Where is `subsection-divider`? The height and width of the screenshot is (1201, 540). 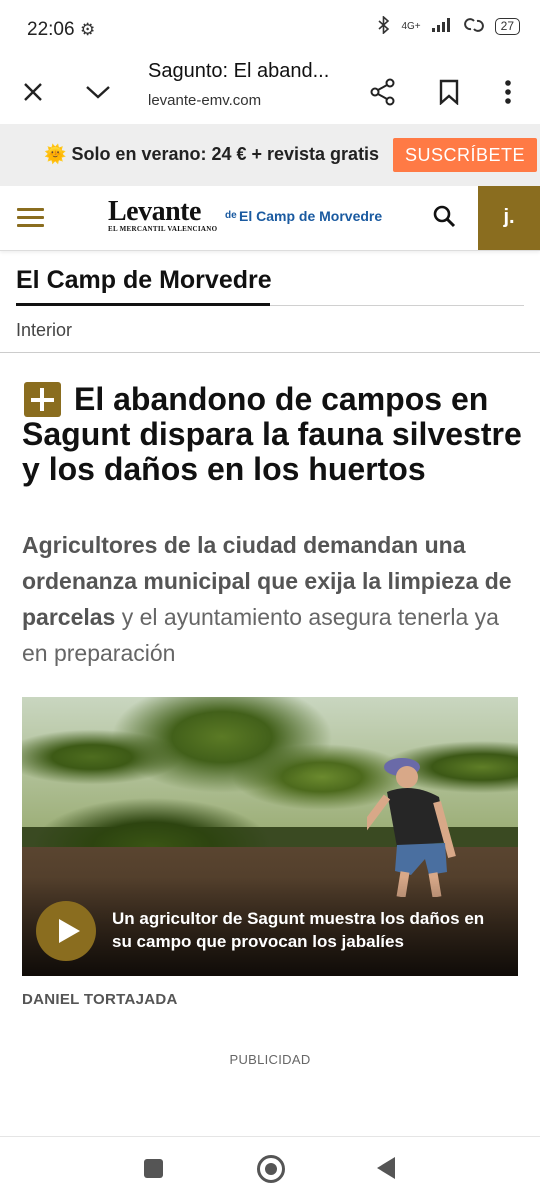 subsection-divider is located at coordinates (270, 352).